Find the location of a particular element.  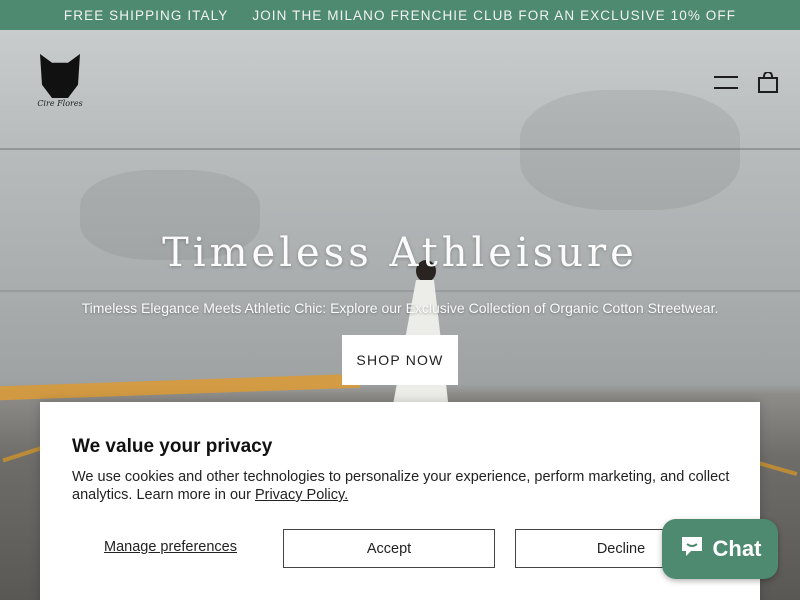

french-bulldog-logo-icon is located at coordinates (60, 76).